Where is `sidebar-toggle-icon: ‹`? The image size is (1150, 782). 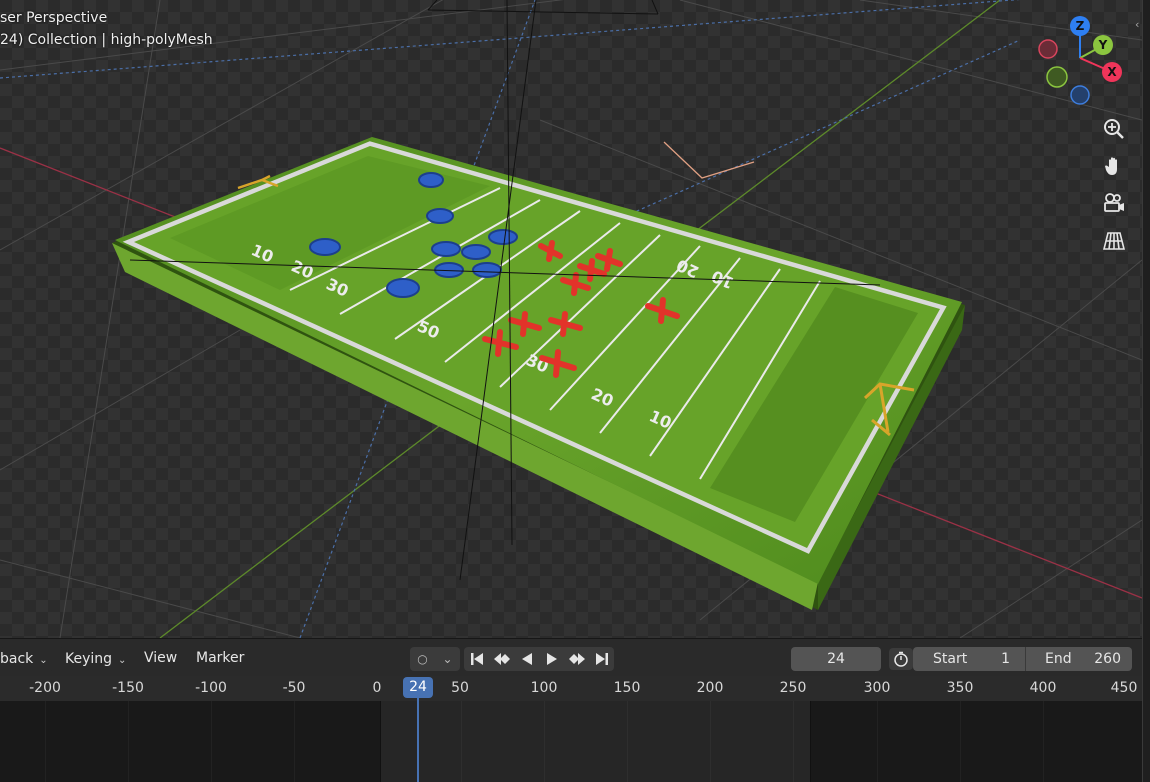 sidebar-toggle-icon: ‹ is located at coordinates (1137, 24).